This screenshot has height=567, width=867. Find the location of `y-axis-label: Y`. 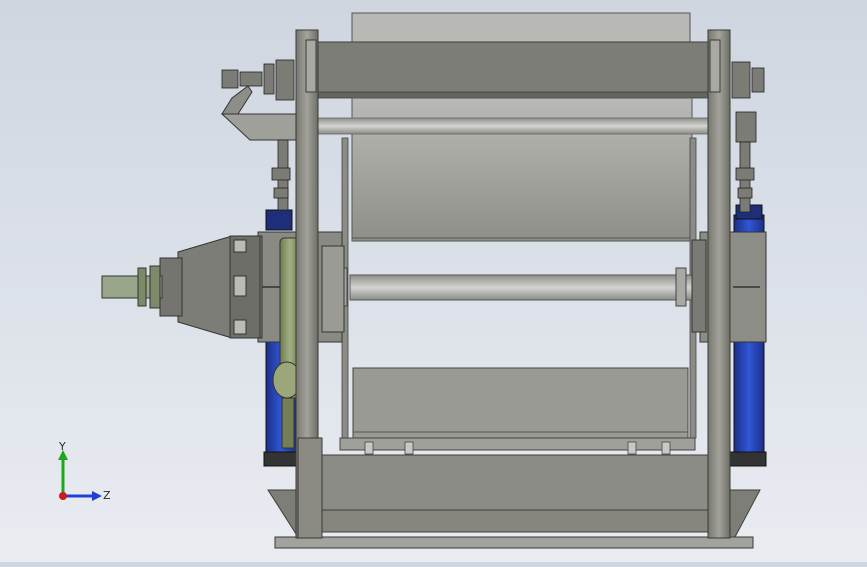

y-axis-label: Y is located at coordinates (62, 446).